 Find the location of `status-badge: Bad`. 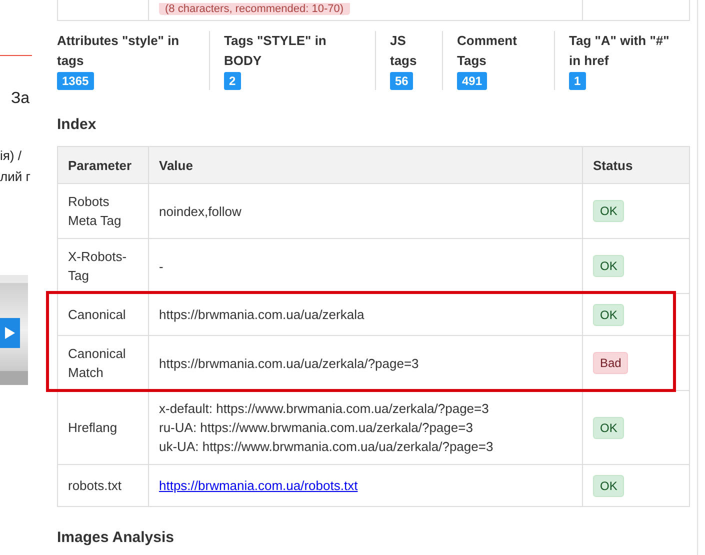

status-badge: Bad is located at coordinates (610, 363).